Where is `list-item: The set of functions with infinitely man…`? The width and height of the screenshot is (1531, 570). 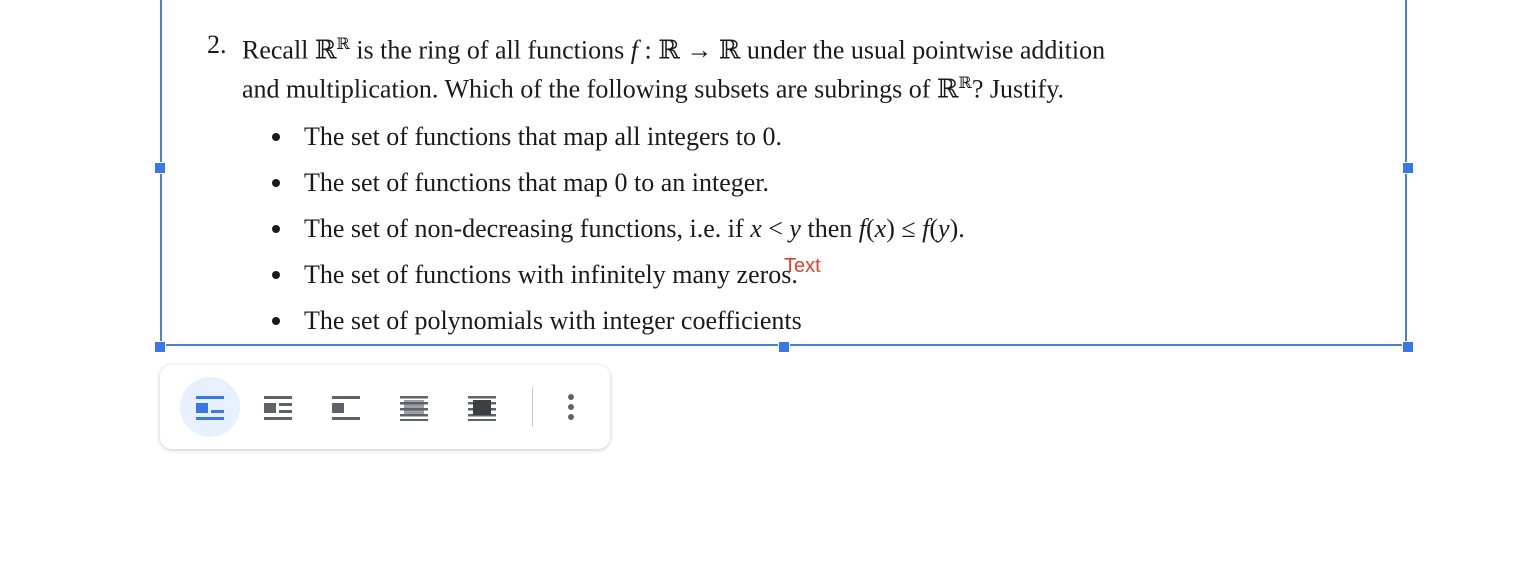 list-item: The set of functions with infinitely man… is located at coordinates (822, 279).